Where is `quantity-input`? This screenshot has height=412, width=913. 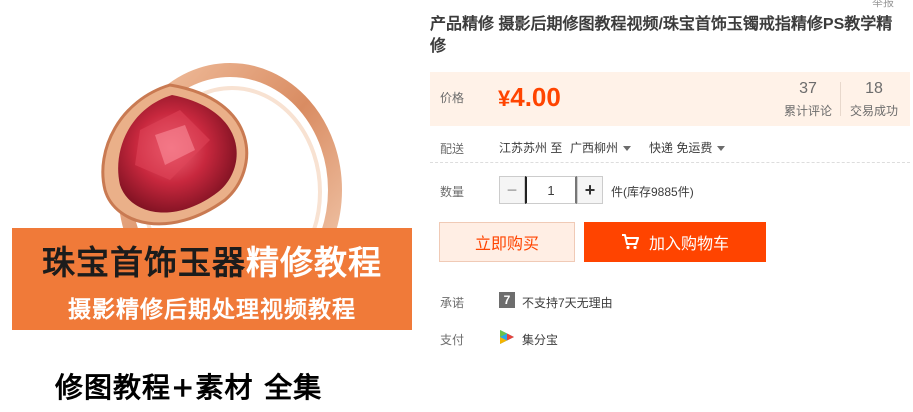 quantity-input is located at coordinates (551, 190).